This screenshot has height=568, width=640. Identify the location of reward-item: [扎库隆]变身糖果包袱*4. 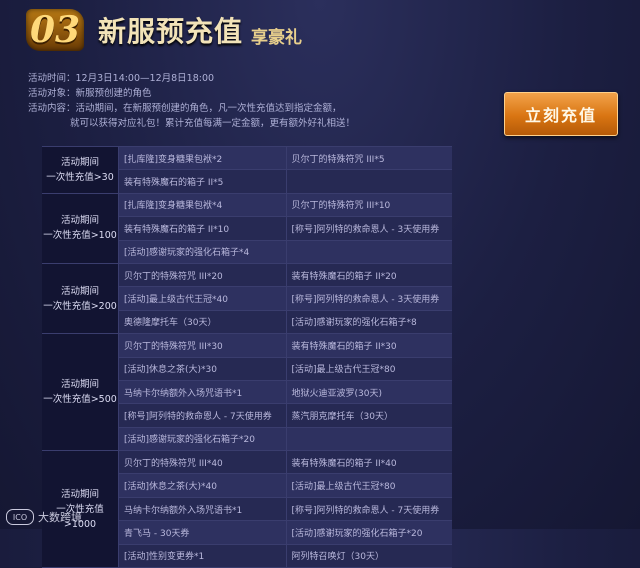
(173, 206).